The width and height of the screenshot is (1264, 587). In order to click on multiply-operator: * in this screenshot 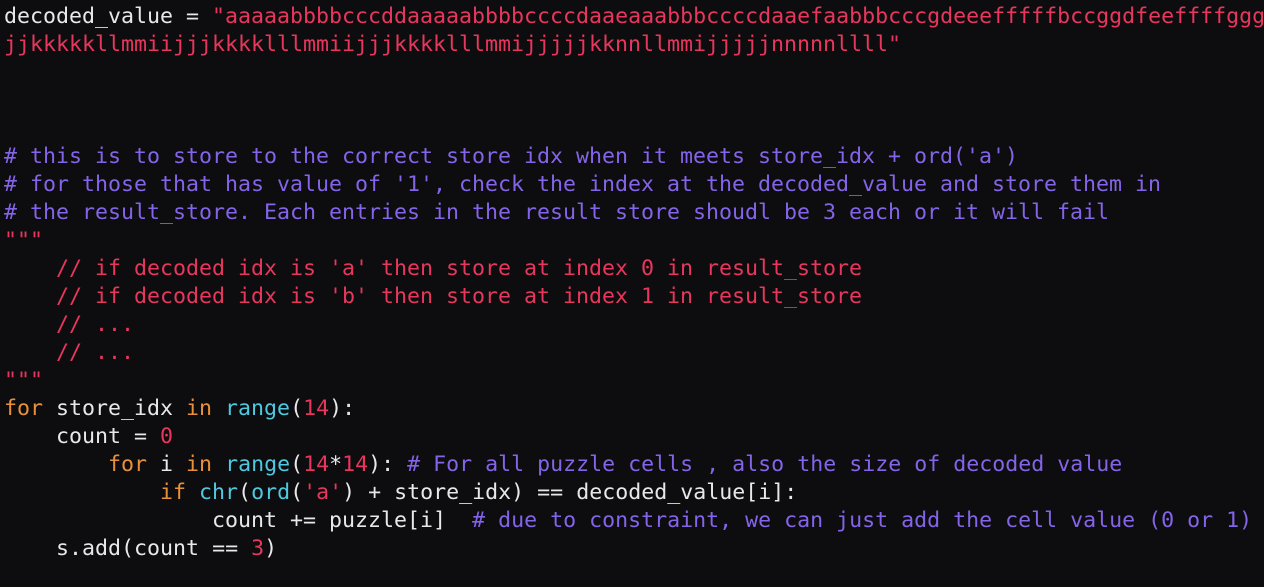, I will do `click(336, 464)`.